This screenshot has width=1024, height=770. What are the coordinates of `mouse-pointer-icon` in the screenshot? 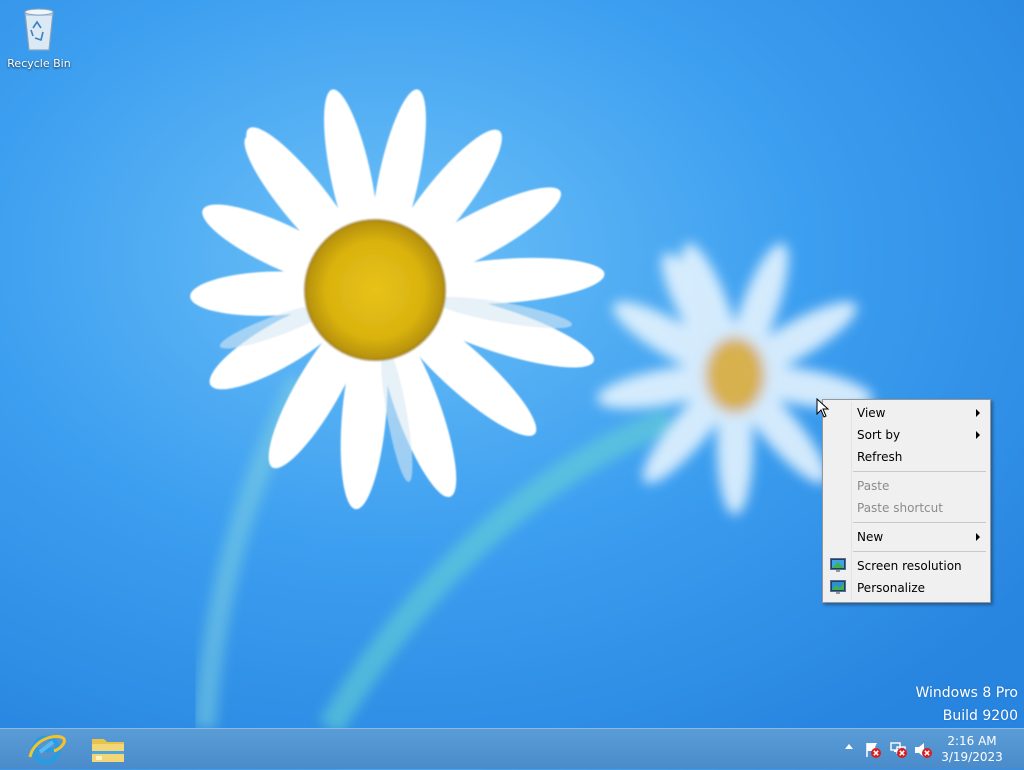 It's located at (823, 408).